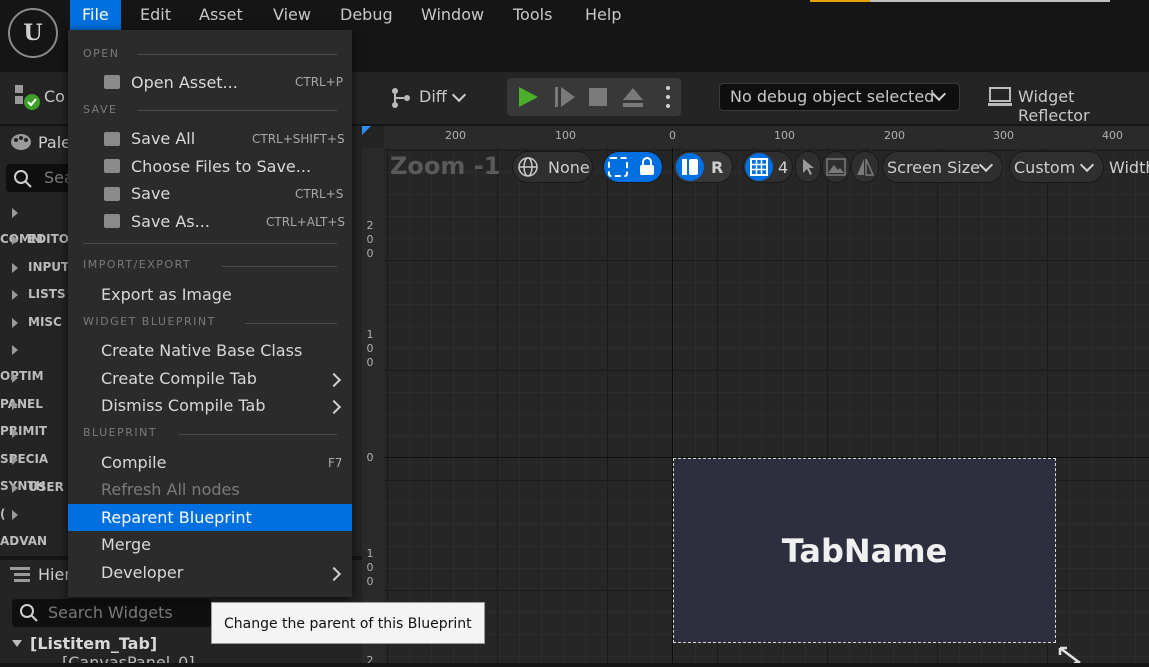 The height and width of the screenshot is (667, 1149). Describe the element at coordinates (21, 144) in the screenshot. I see `palette-icon` at that location.